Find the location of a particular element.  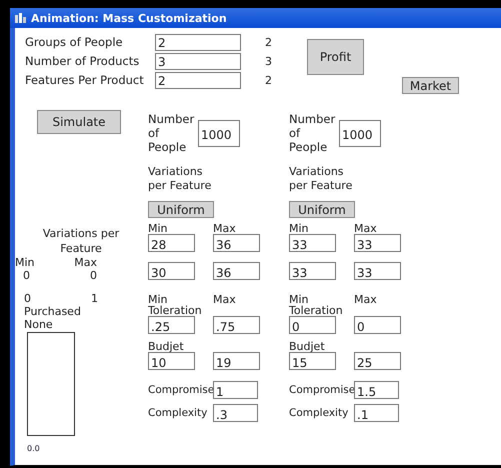

compromise-field: 1 is located at coordinates (235, 390).